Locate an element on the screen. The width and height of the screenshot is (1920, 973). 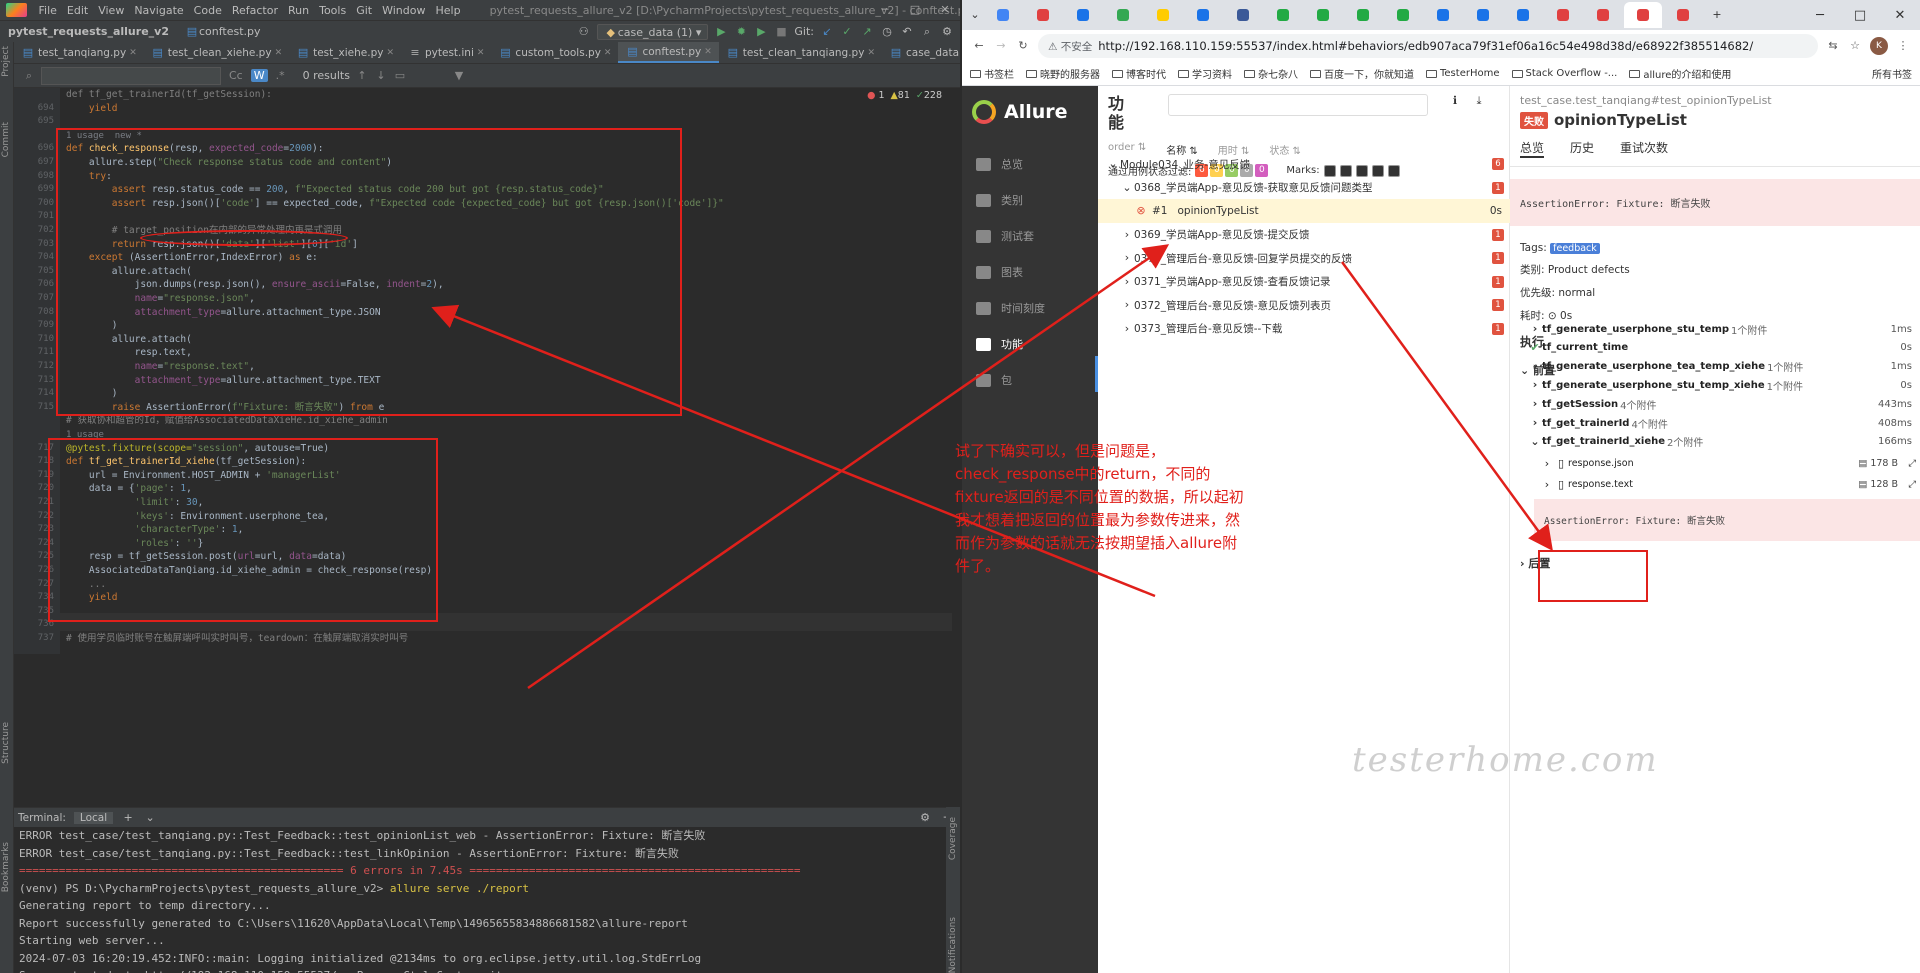
all-bookmarks: 所有书签 is located at coordinates (1896, 73).